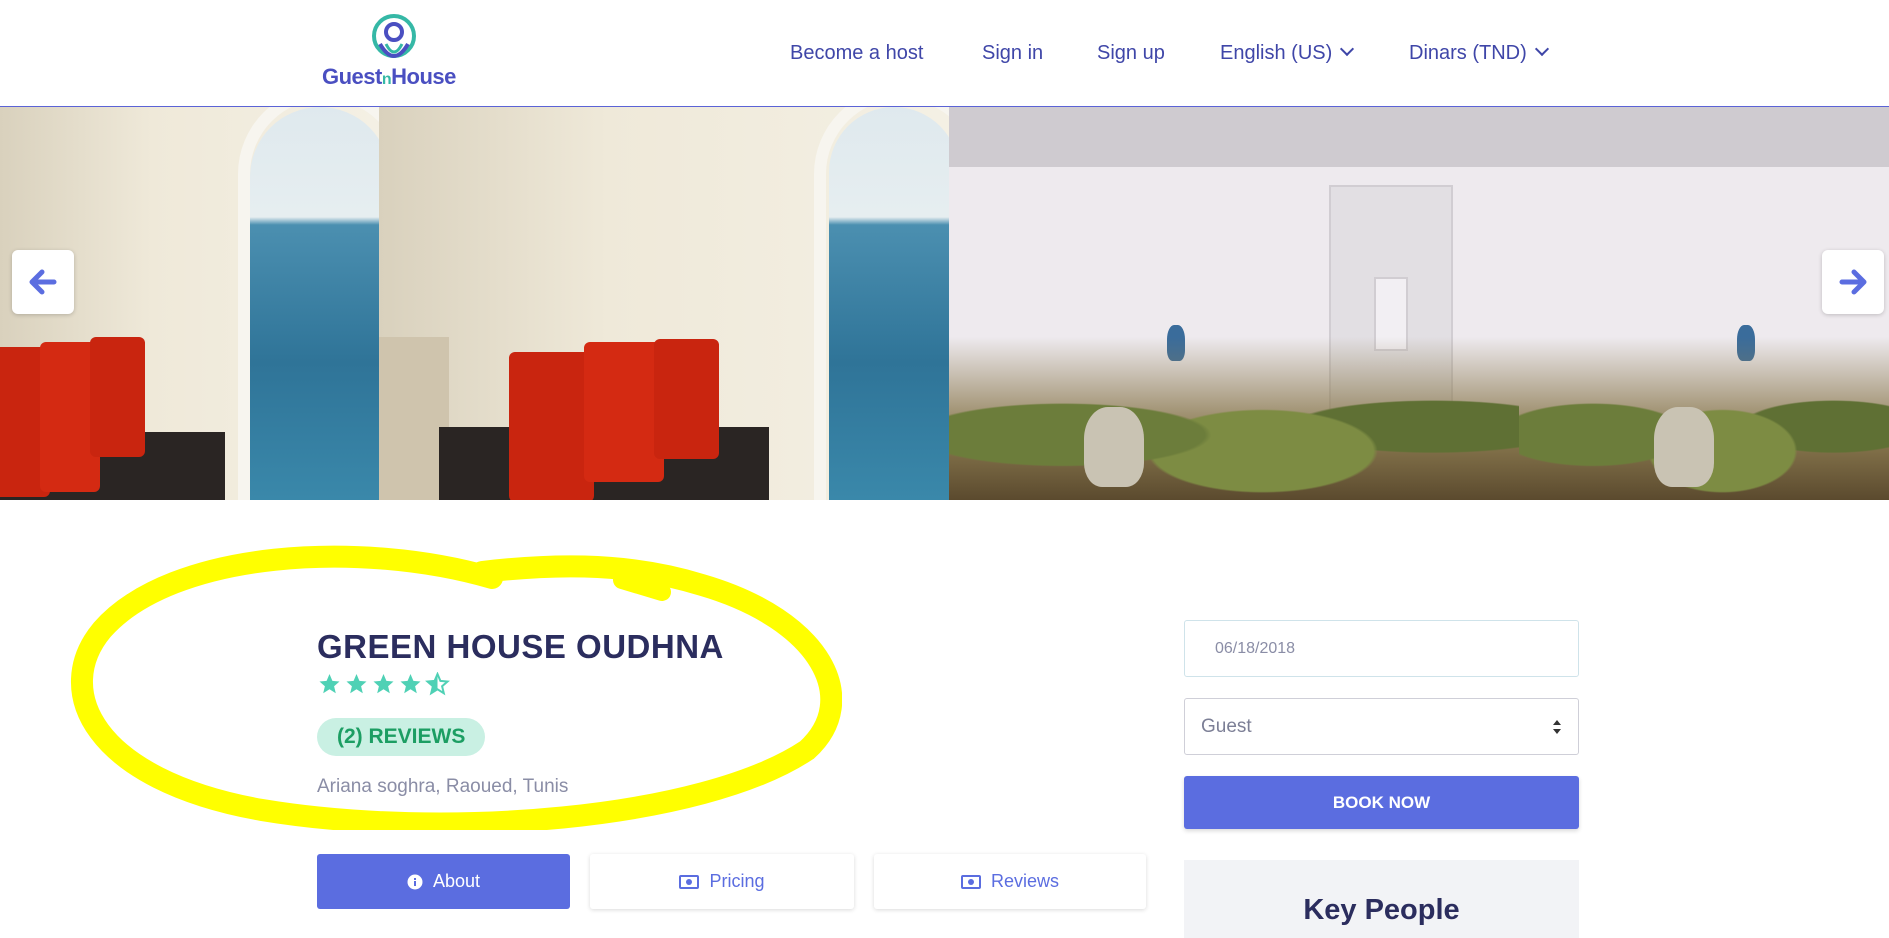 The height and width of the screenshot is (938, 1889). What do you see at coordinates (1276, 53) in the screenshot?
I see `language-label: English (US)` at bounding box center [1276, 53].